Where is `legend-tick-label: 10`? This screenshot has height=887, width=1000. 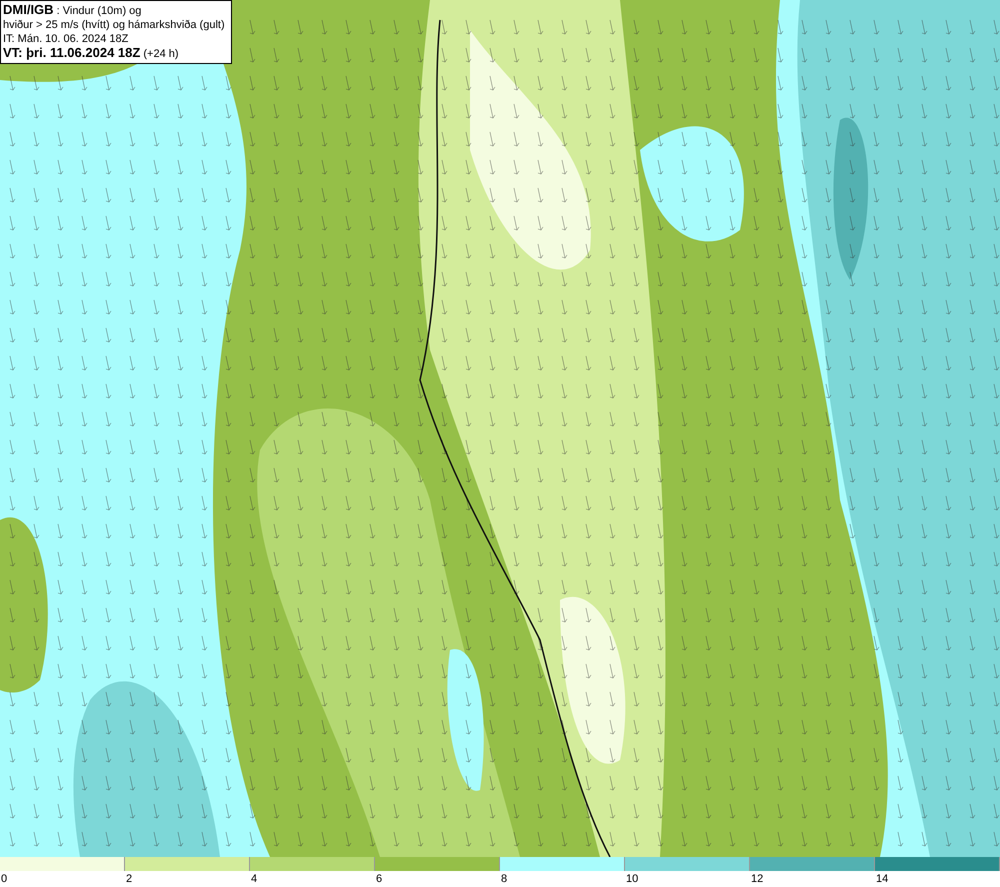
legend-tick-label: 10 is located at coordinates (631, 879).